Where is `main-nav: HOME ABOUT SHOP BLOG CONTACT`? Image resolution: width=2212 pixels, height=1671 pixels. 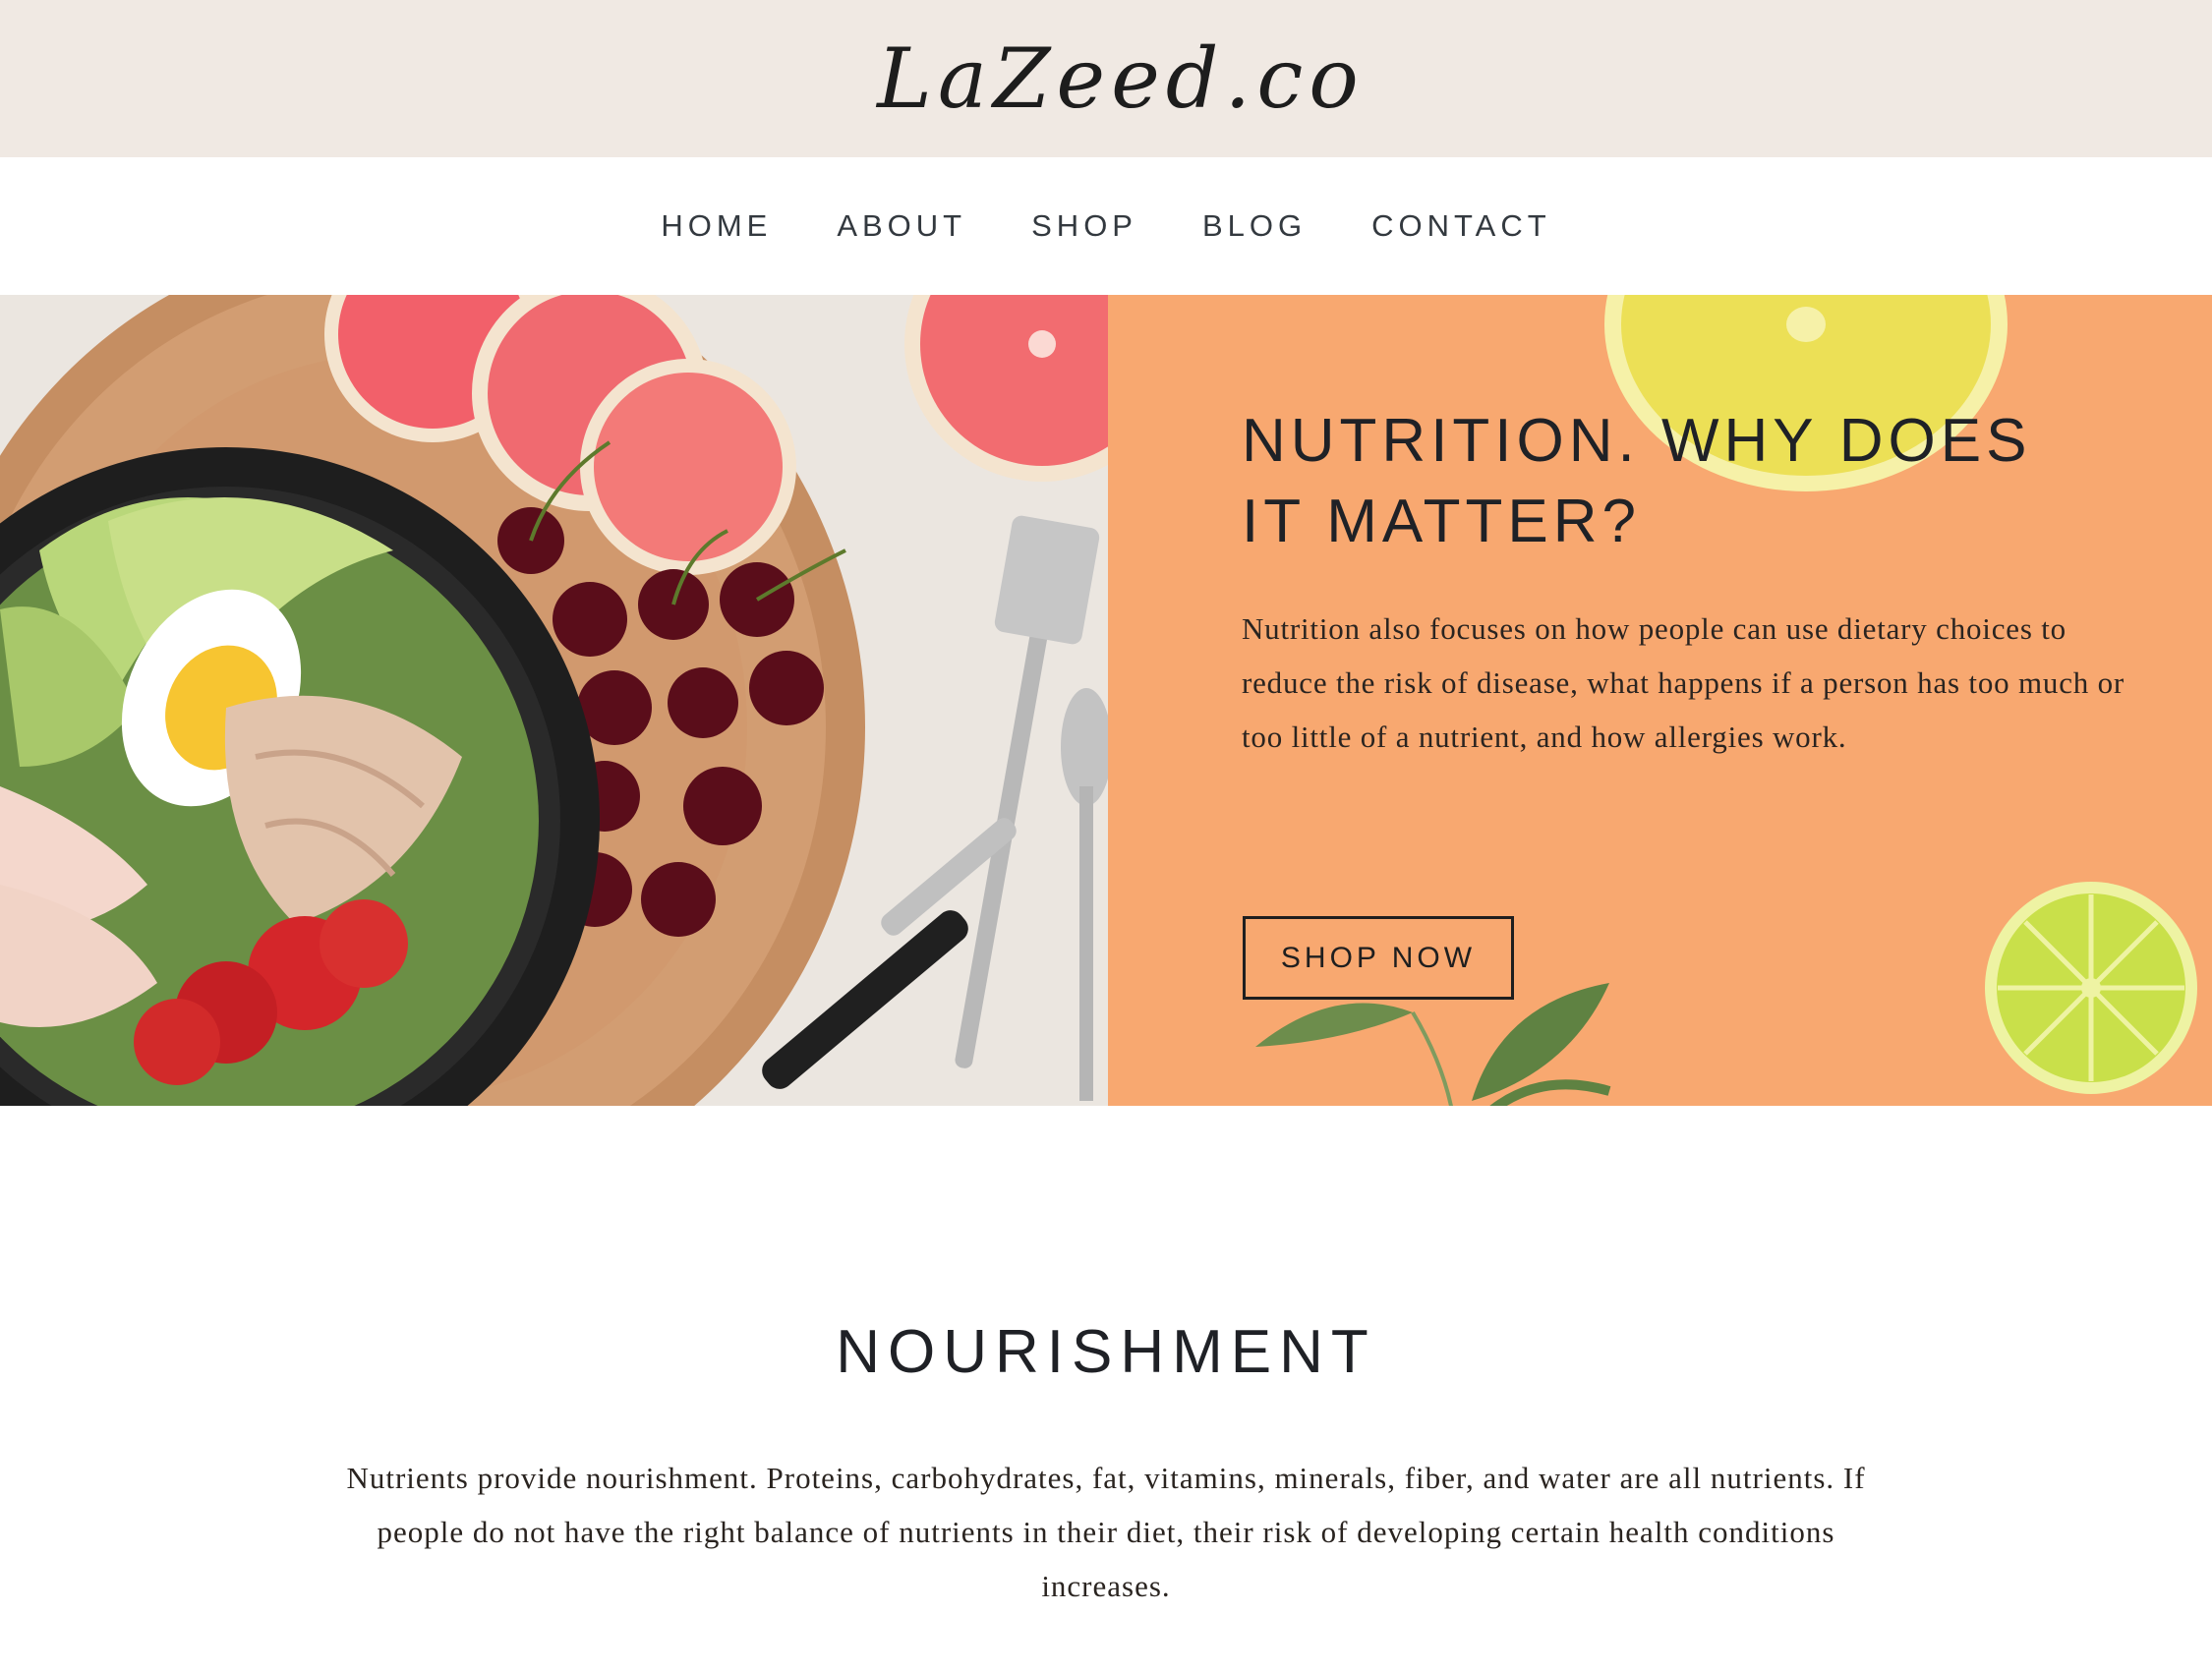 main-nav: HOME ABOUT SHOP BLOG CONTACT is located at coordinates (1106, 226).